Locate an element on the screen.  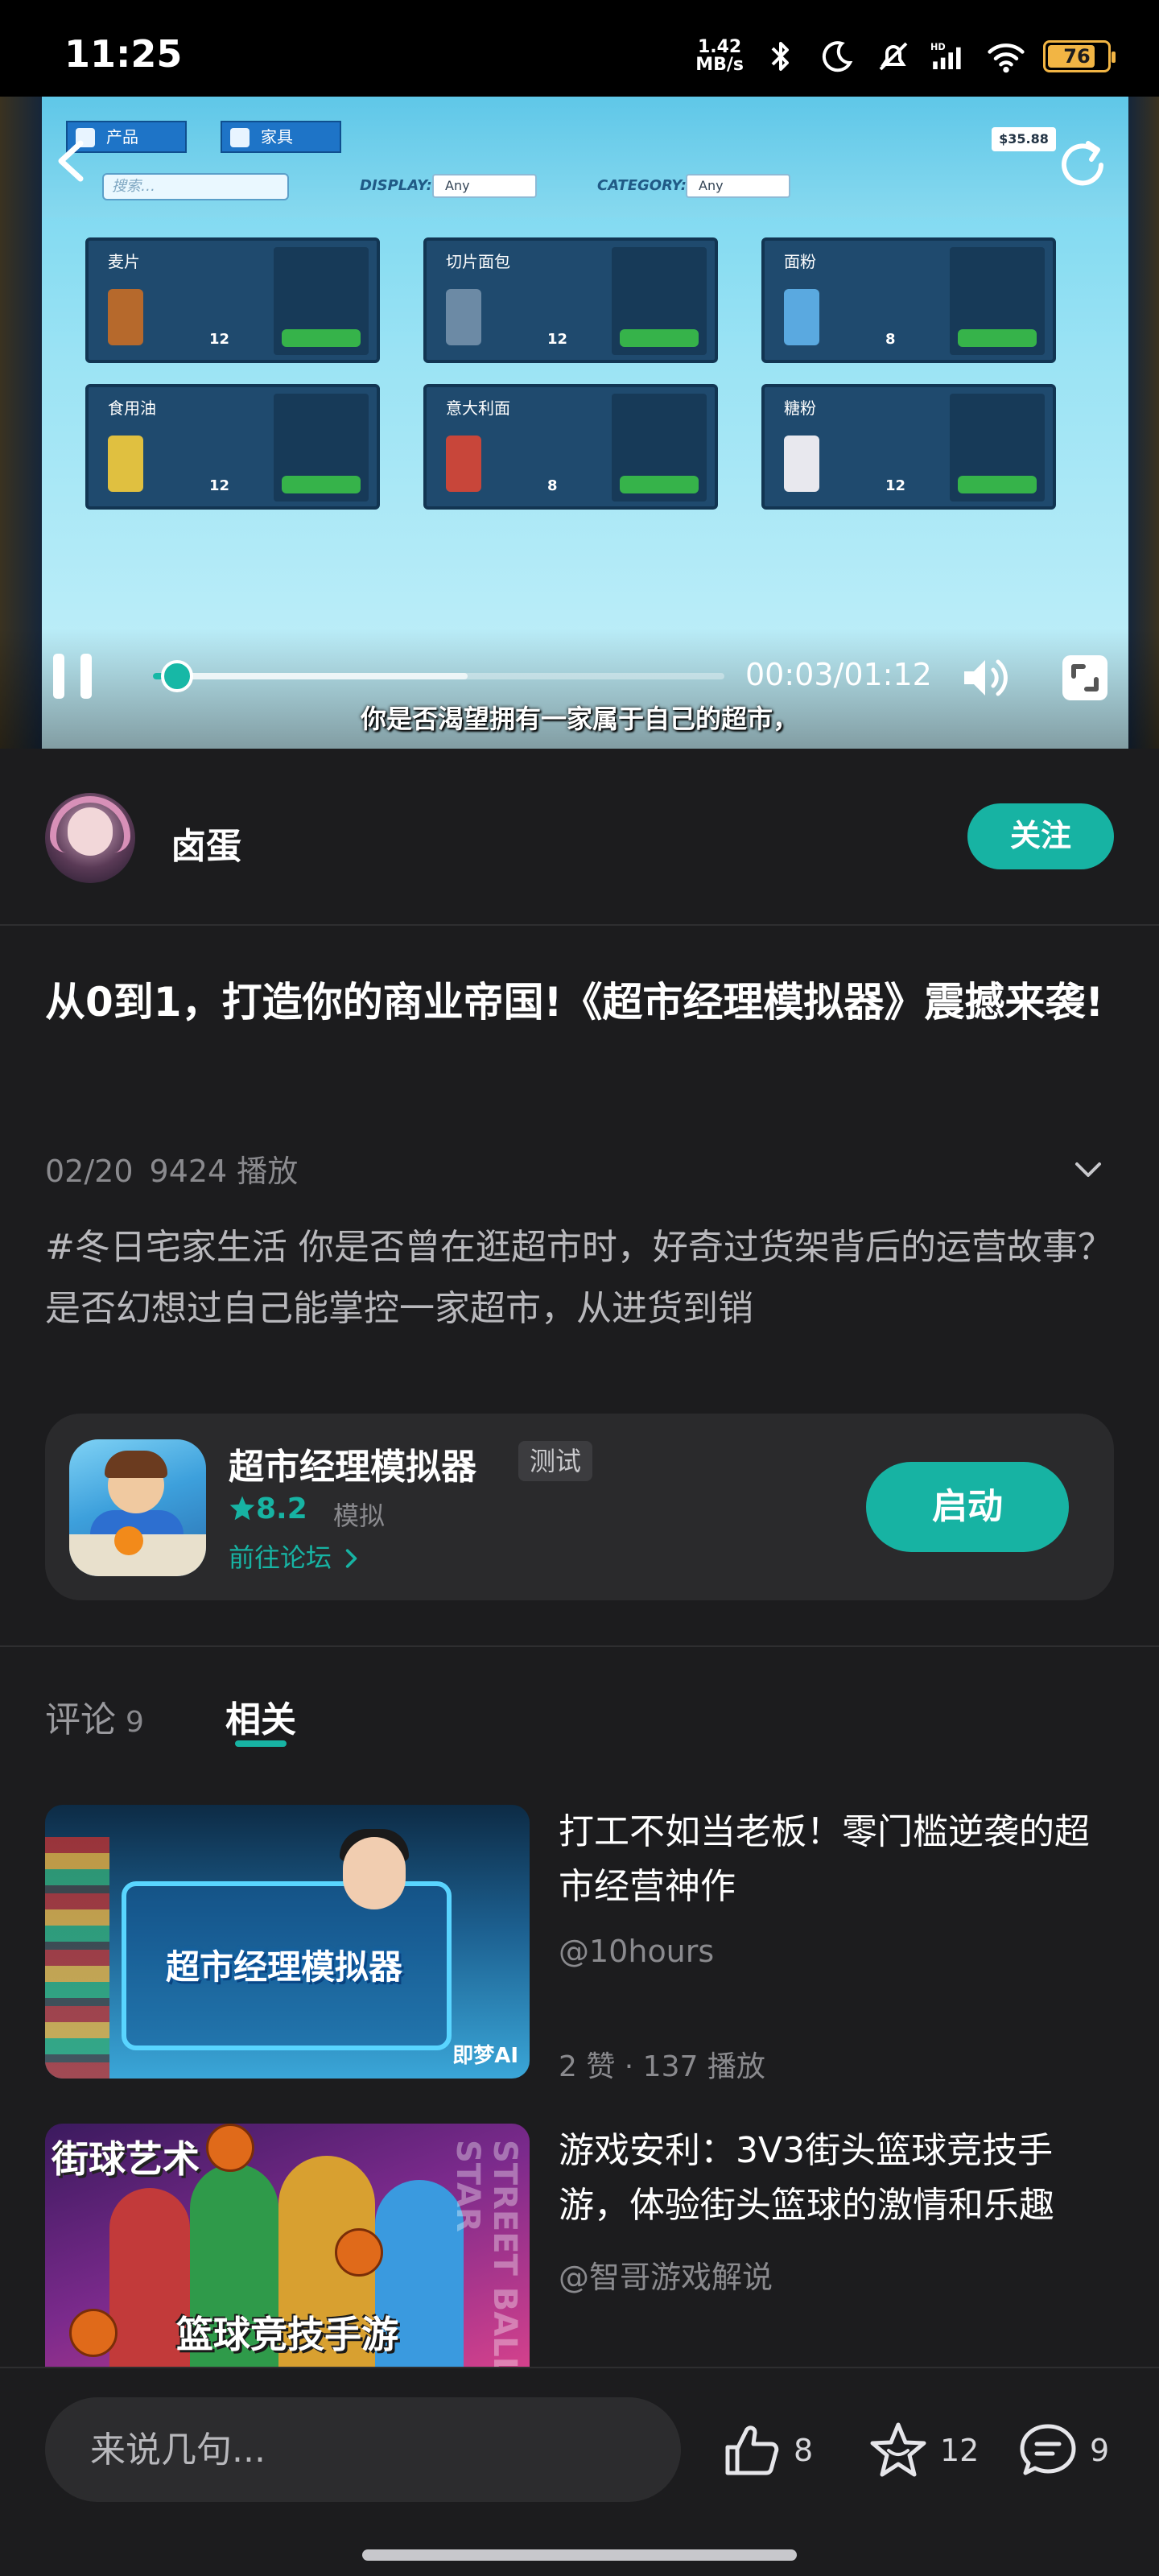
chat-bubble-icon is located at coordinates (1048, 2449).